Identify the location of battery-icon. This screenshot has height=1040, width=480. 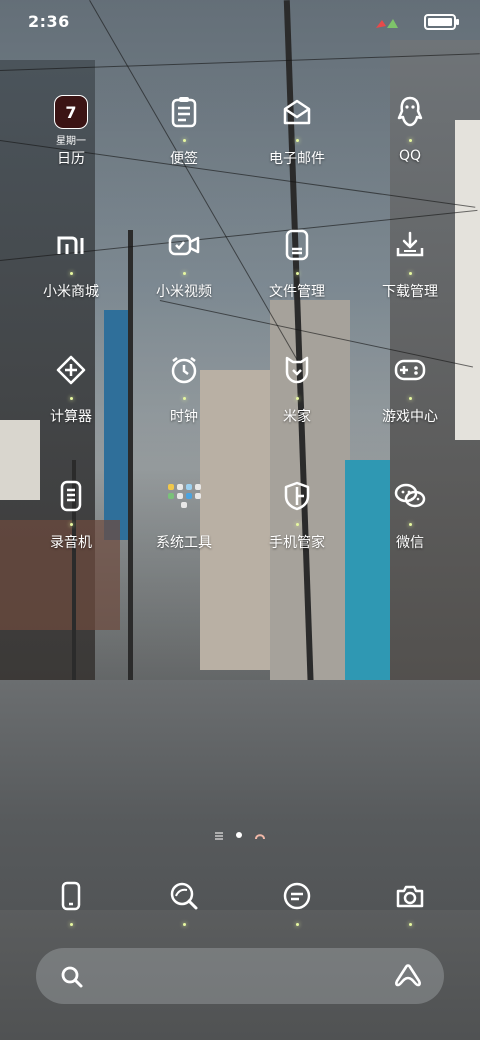
(441, 22).